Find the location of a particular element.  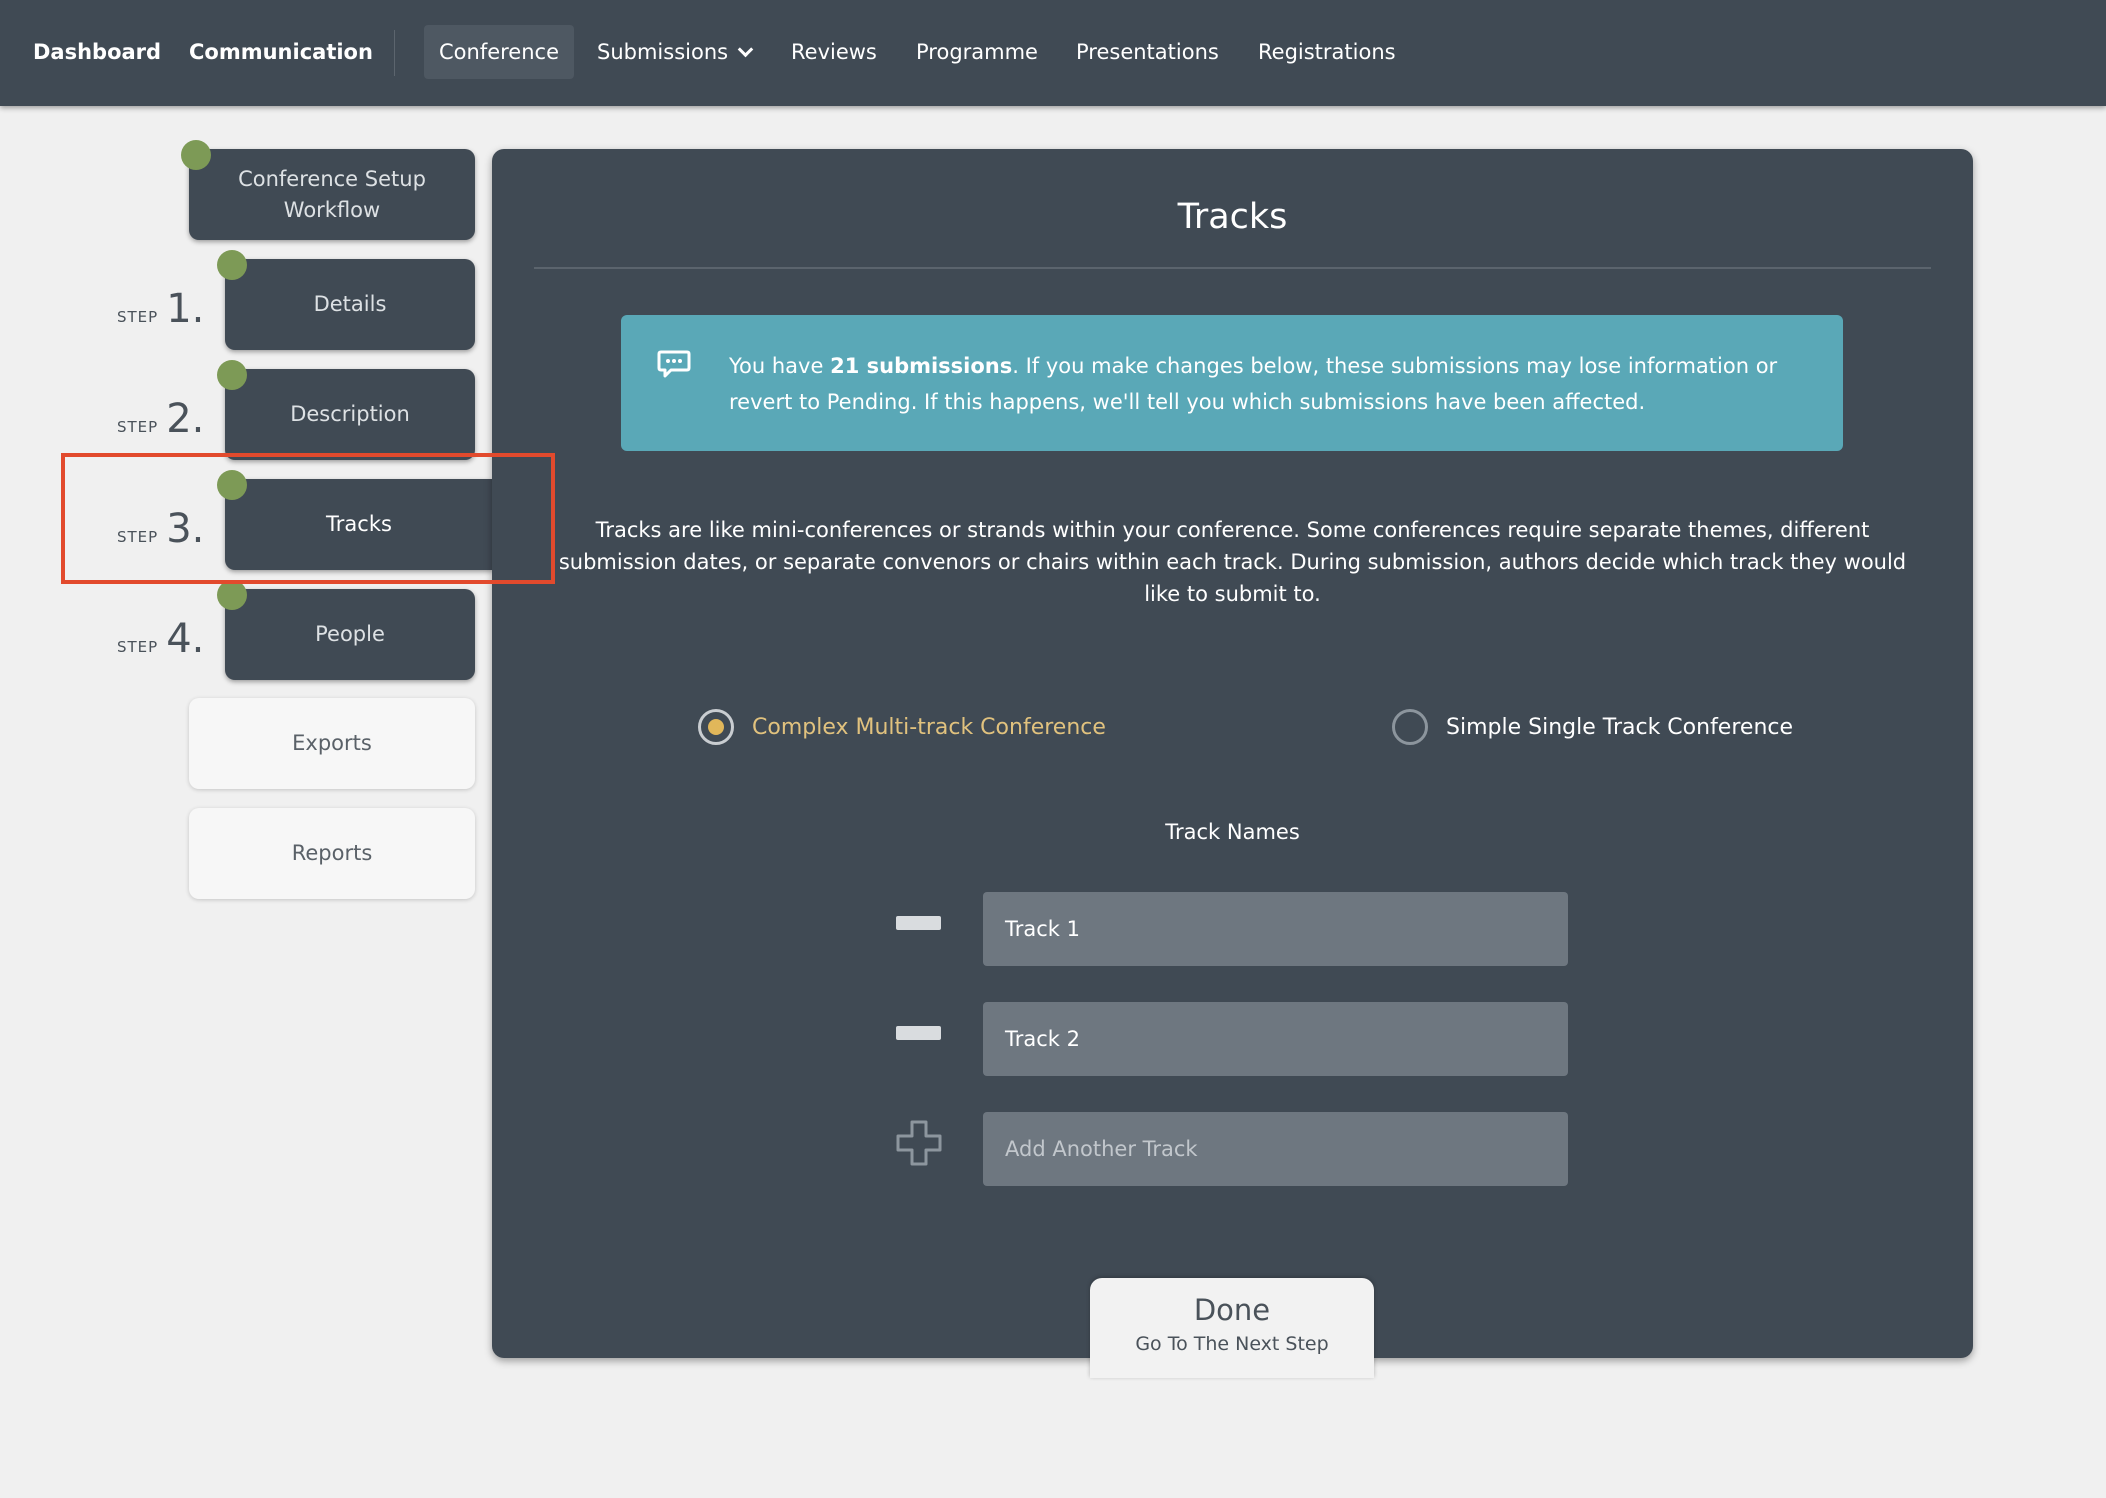

option-complex-multitrack: Complex Multi-track Conference is located at coordinates (902, 727).